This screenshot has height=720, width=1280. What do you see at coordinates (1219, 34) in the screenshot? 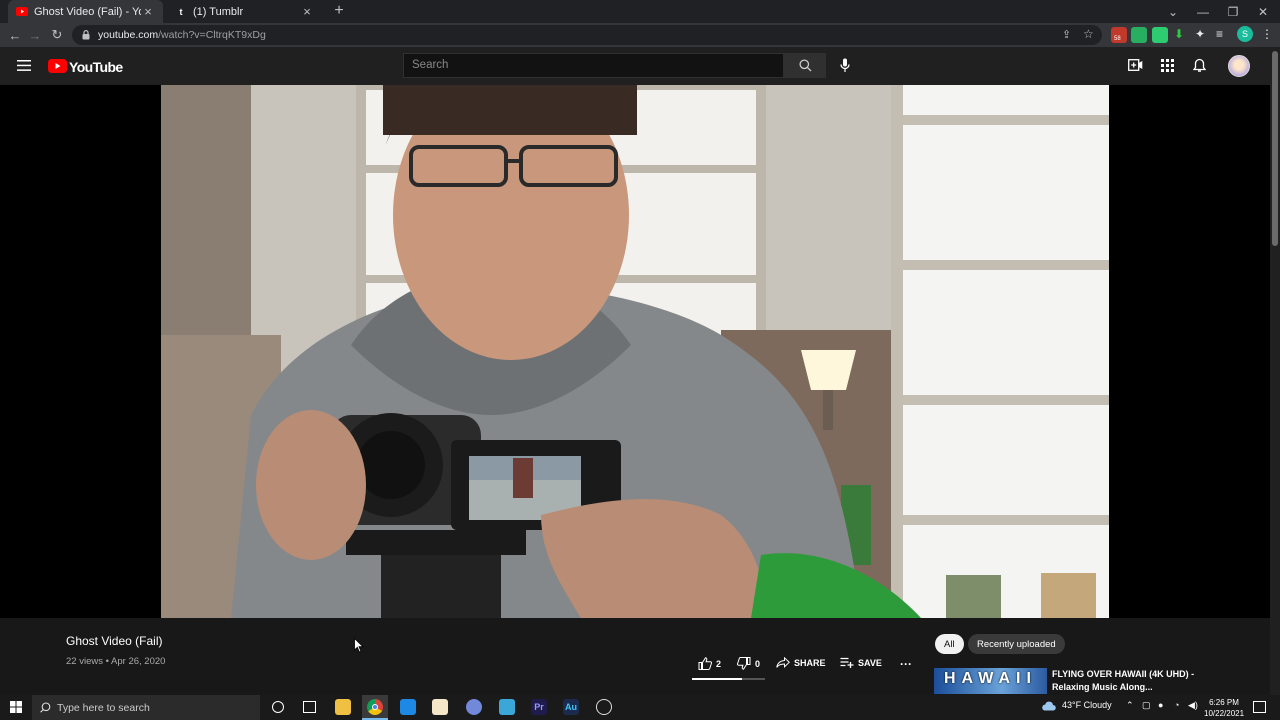
I see `reading-list-icon: ≡` at bounding box center [1219, 34].